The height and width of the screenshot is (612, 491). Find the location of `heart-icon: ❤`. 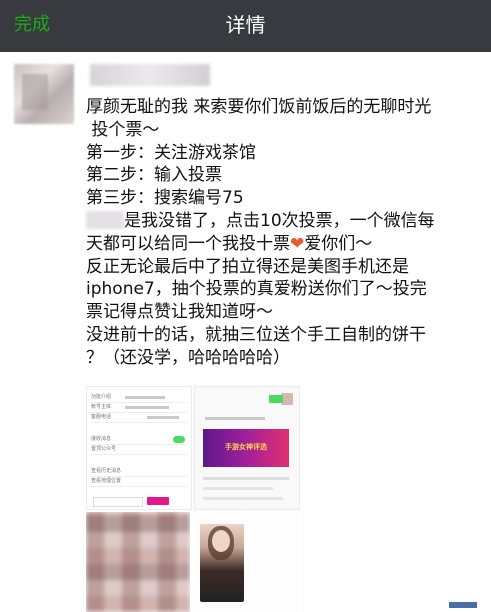

heart-icon: ❤ is located at coordinates (297, 243).